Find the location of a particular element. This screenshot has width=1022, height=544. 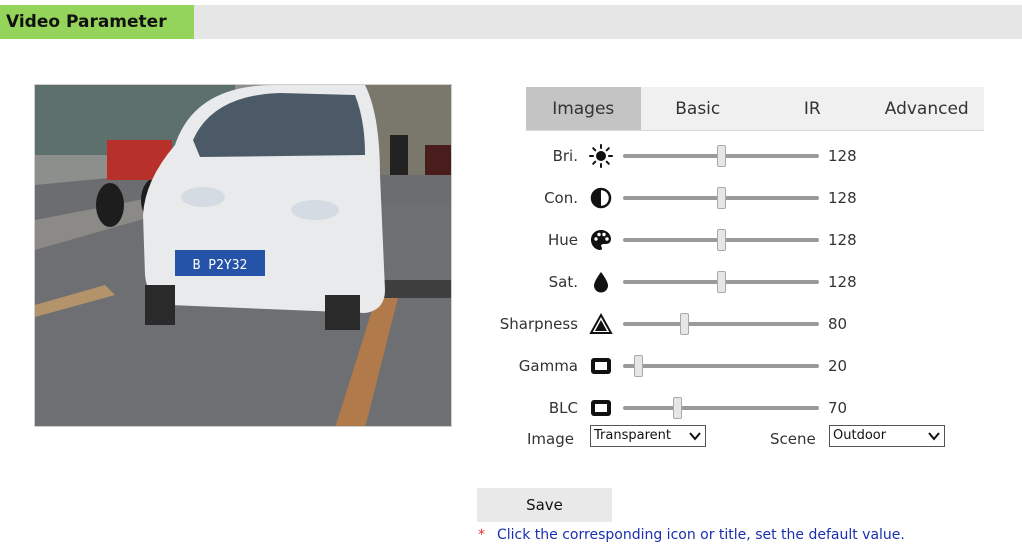

scene-label: Scene is located at coordinates (793, 439).